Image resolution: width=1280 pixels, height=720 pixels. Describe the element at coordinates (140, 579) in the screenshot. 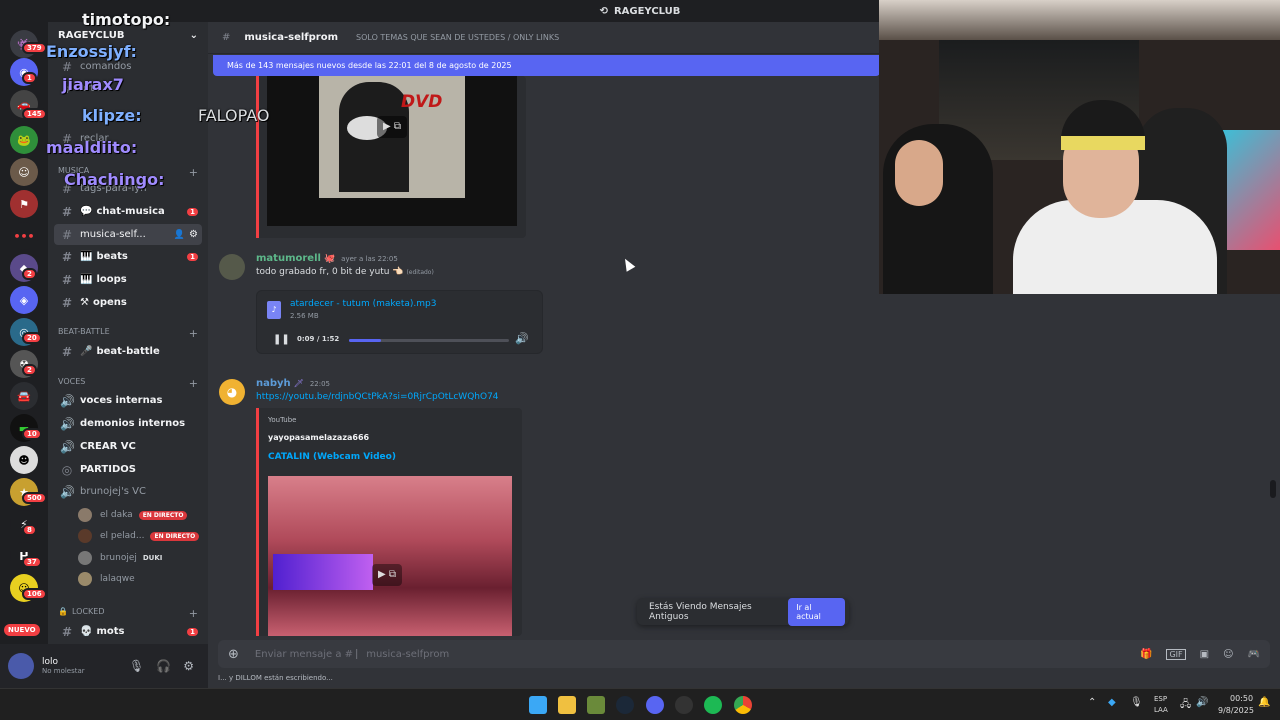

I see `voice-user: lalaqwe` at that location.